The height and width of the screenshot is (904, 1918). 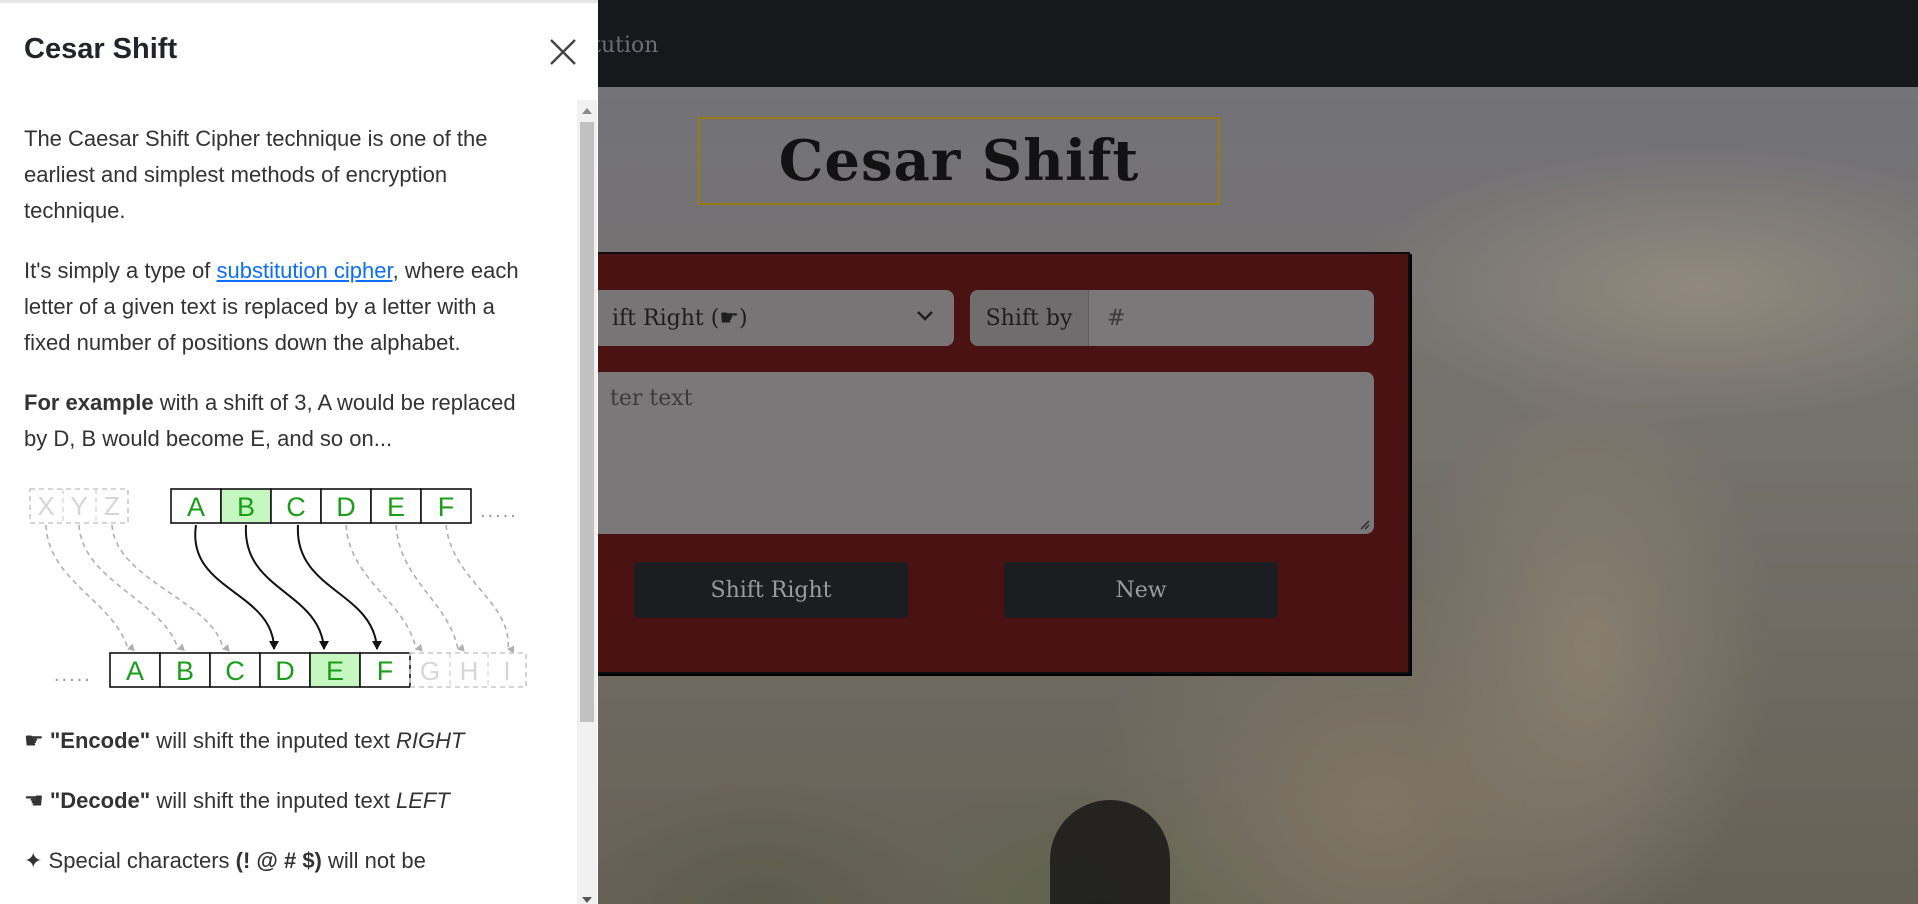 What do you see at coordinates (1141, 590) in the screenshot?
I see `new-button: New` at bounding box center [1141, 590].